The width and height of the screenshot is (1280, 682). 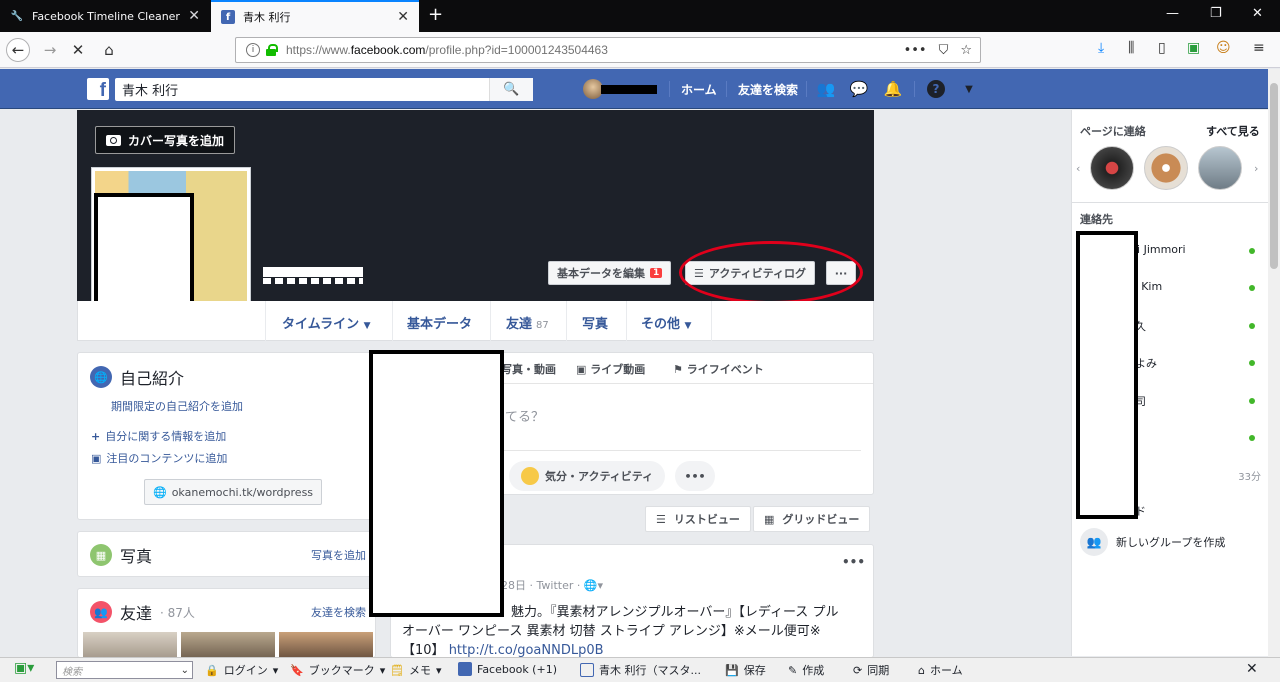 What do you see at coordinates (524, 415) in the screenshot?
I see `composer-prompt: てる？` at bounding box center [524, 415].